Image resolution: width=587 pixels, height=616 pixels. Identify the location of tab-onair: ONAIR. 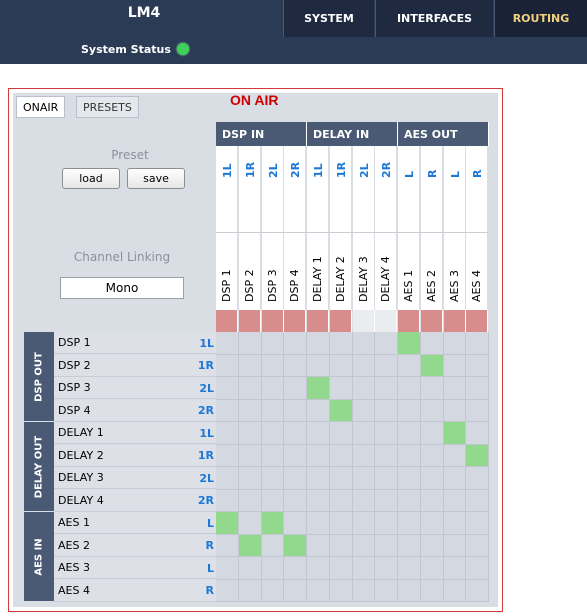
(41, 107).